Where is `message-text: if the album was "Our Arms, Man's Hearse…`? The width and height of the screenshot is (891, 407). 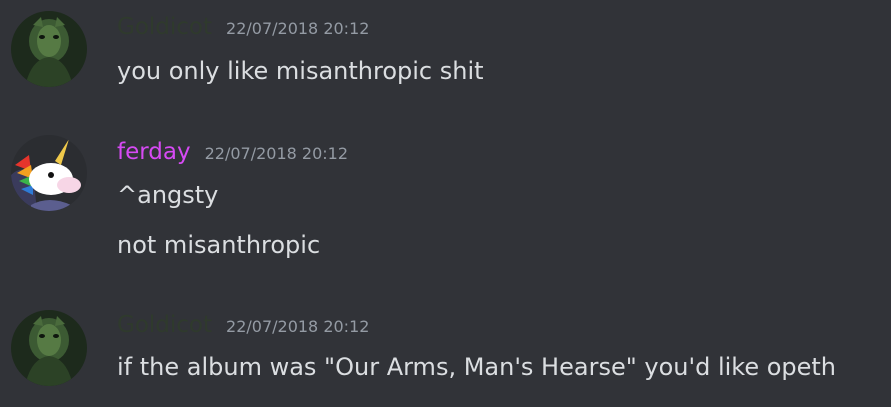
message-text: if the album was "Our Arms, Man's Hearse… is located at coordinates (477, 367).